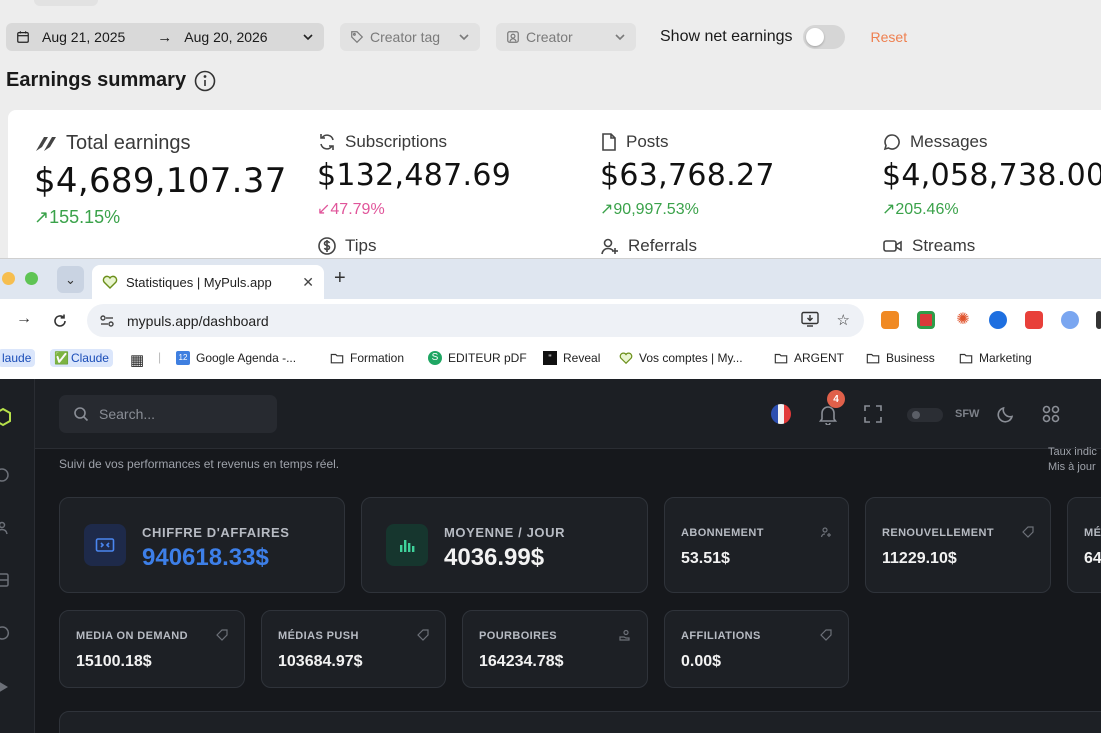 Image resolution: width=1101 pixels, height=733 pixels. What do you see at coordinates (998, 320) in the screenshot?
I see `blue-extension-icon` at bounding box center [998, 320].